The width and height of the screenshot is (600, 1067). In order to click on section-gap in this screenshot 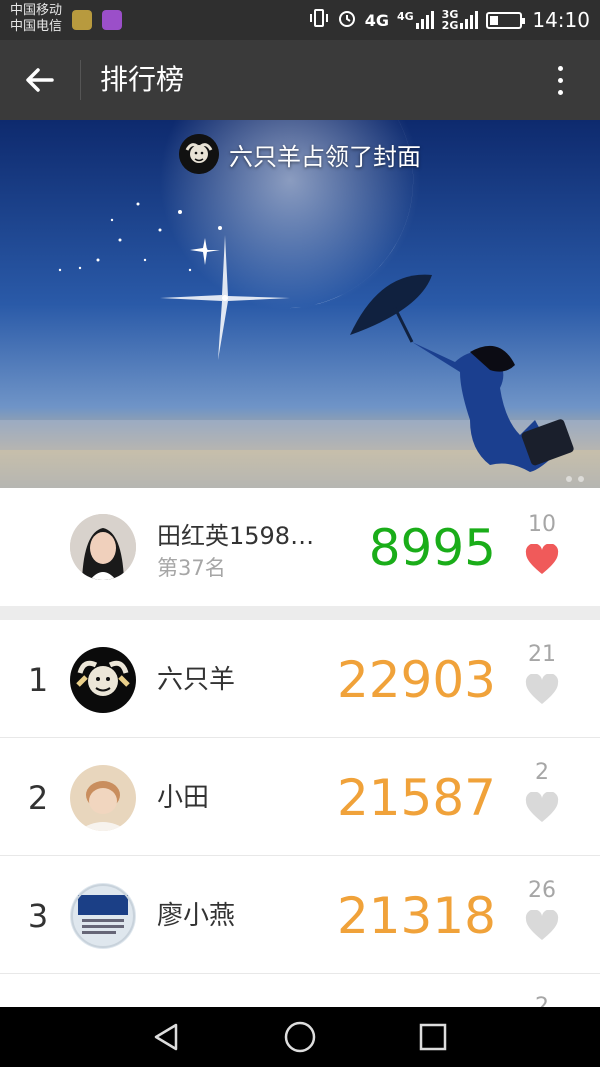, I will do `click(300, 613)`.